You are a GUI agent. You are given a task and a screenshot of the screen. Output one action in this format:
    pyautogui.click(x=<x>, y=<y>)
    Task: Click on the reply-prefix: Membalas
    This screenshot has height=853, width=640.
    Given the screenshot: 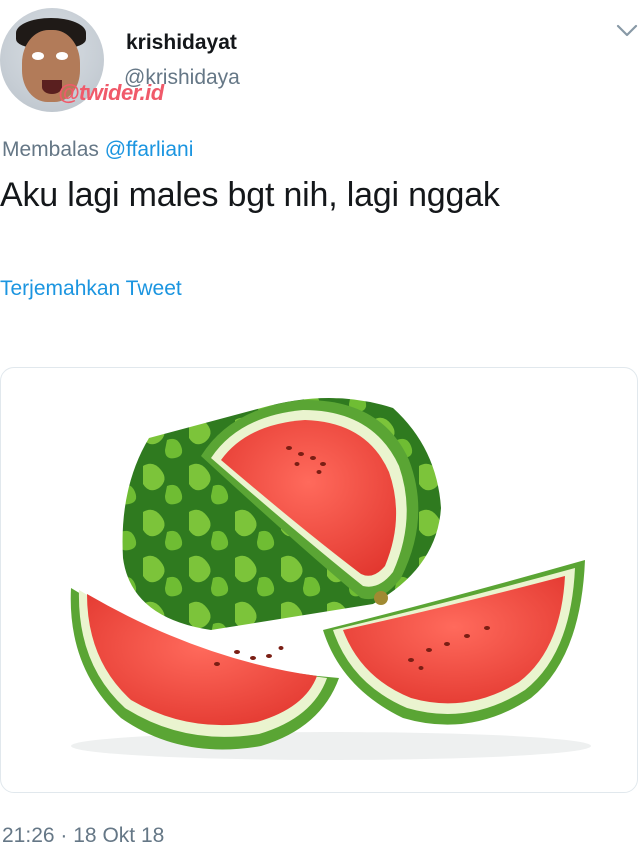 What is the action you would take?
    pyautogui.click(x=50, y=149)
    